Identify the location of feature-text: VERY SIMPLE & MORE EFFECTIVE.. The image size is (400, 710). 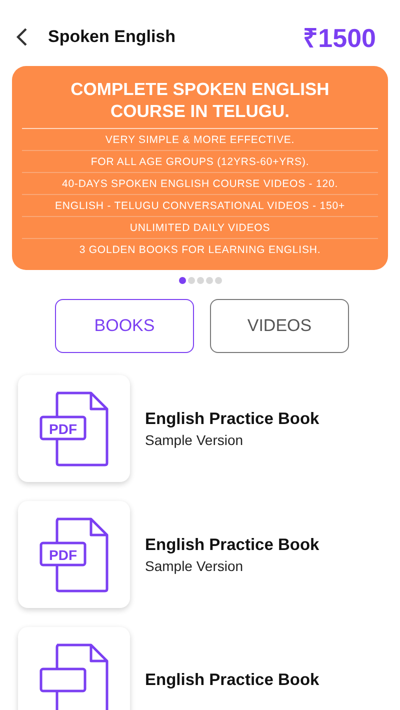
(200, 140).